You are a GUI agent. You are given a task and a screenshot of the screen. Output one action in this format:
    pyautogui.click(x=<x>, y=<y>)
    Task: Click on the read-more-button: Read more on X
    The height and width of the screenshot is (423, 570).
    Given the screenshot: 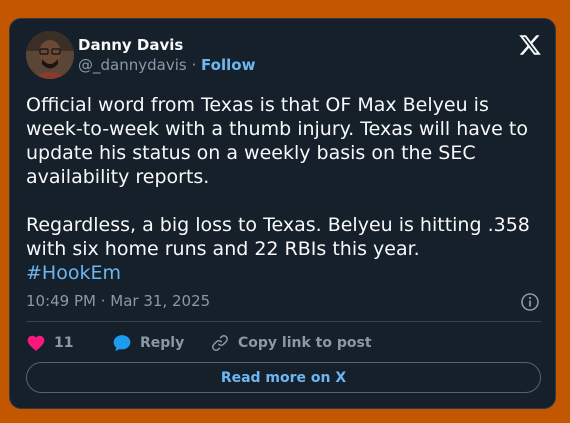 What is the action you would take?
    pyautogui.click(x=283, y=377)
    